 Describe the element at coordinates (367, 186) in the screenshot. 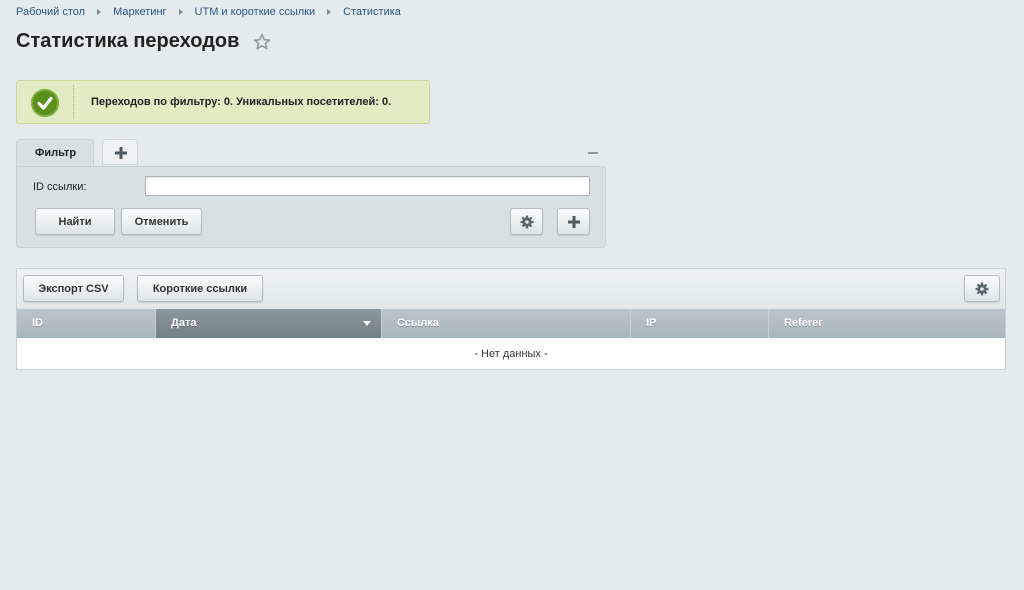

I see `id-field` at that location.